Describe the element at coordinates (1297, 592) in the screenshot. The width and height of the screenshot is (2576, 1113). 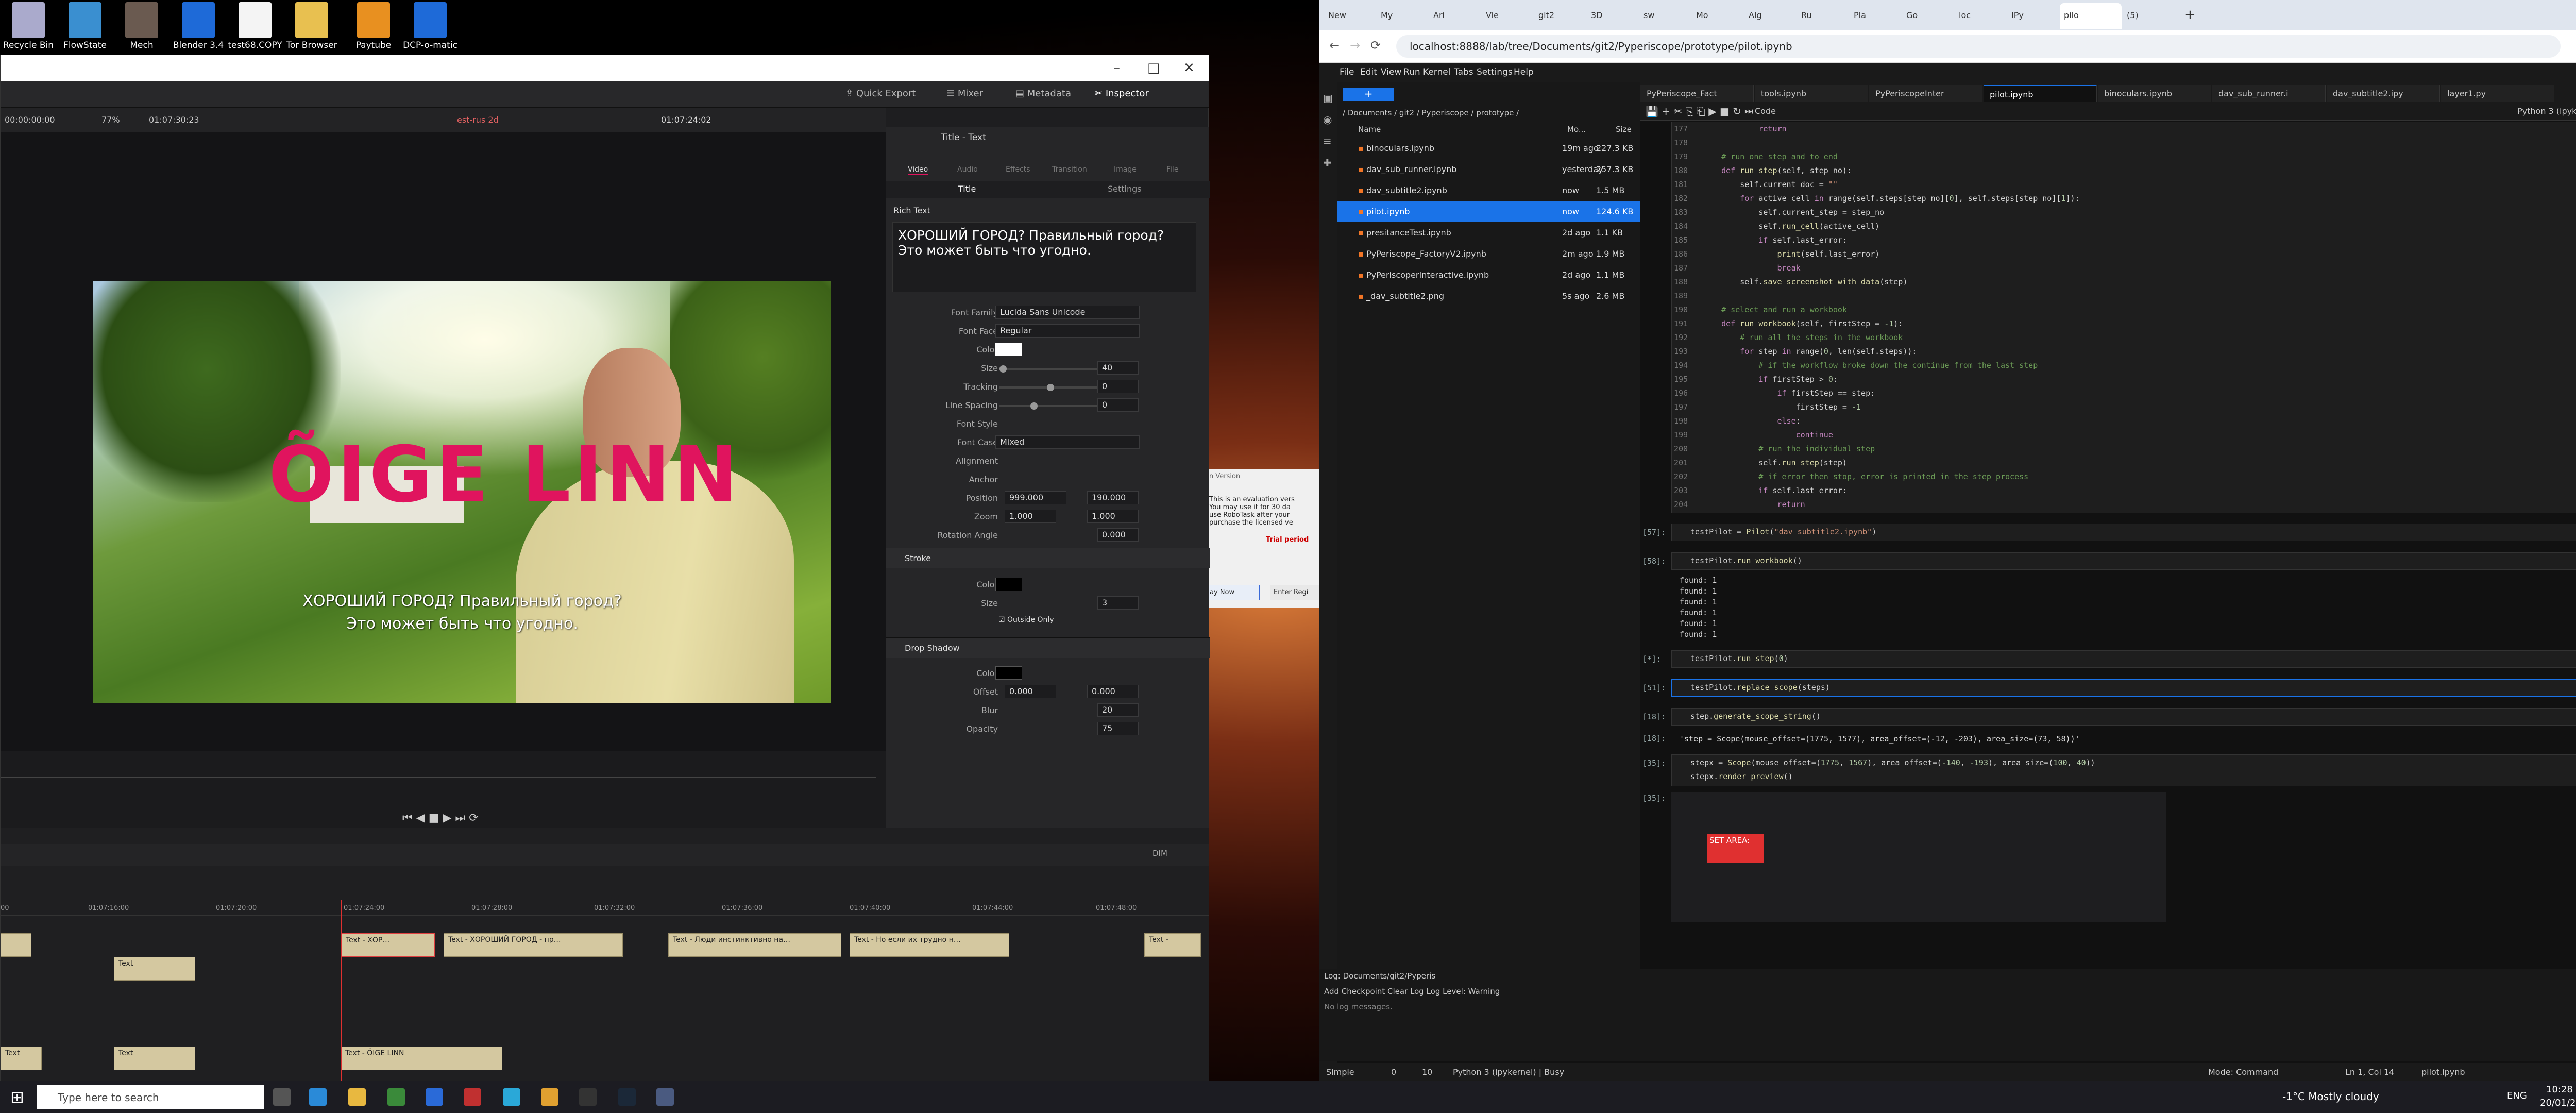
I see `enter-register-button: Enter Regi` at that location.